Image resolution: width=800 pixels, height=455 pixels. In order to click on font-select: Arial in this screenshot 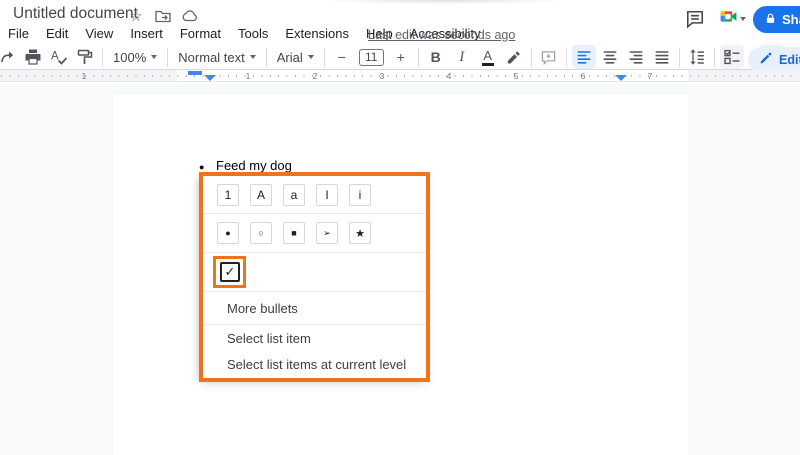, I will do `click(295, 57)`.